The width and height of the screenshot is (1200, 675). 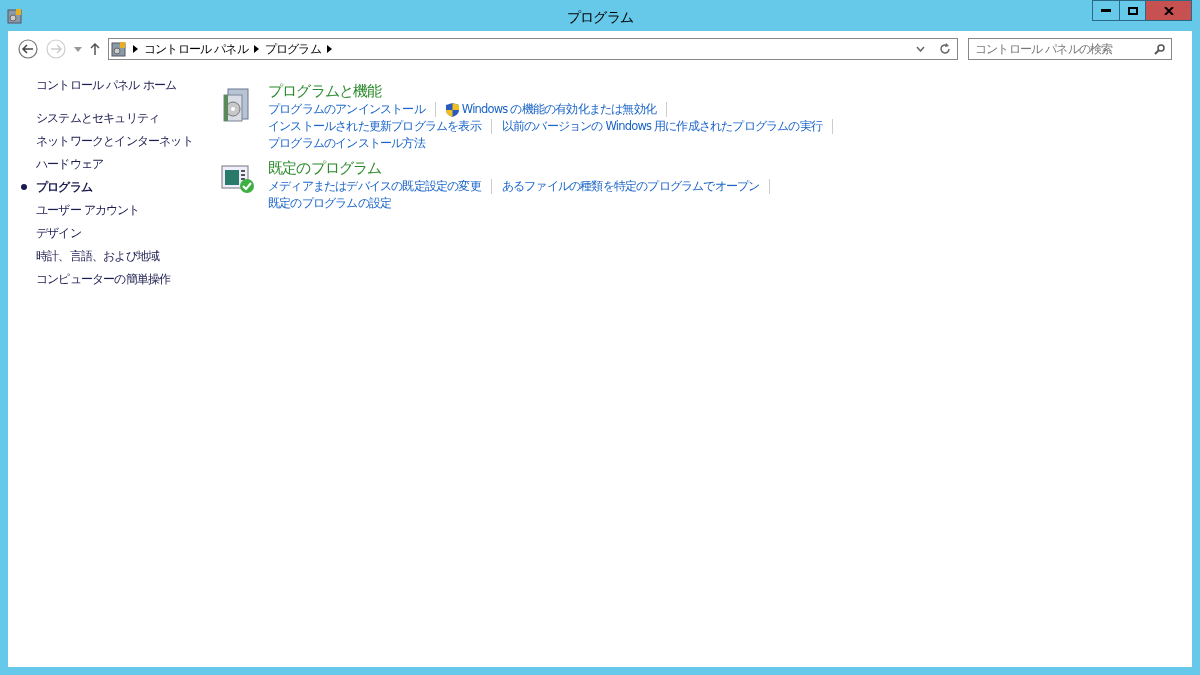 I want to click on sidebar-link: ハードウェア, so click(x=70, y=165).